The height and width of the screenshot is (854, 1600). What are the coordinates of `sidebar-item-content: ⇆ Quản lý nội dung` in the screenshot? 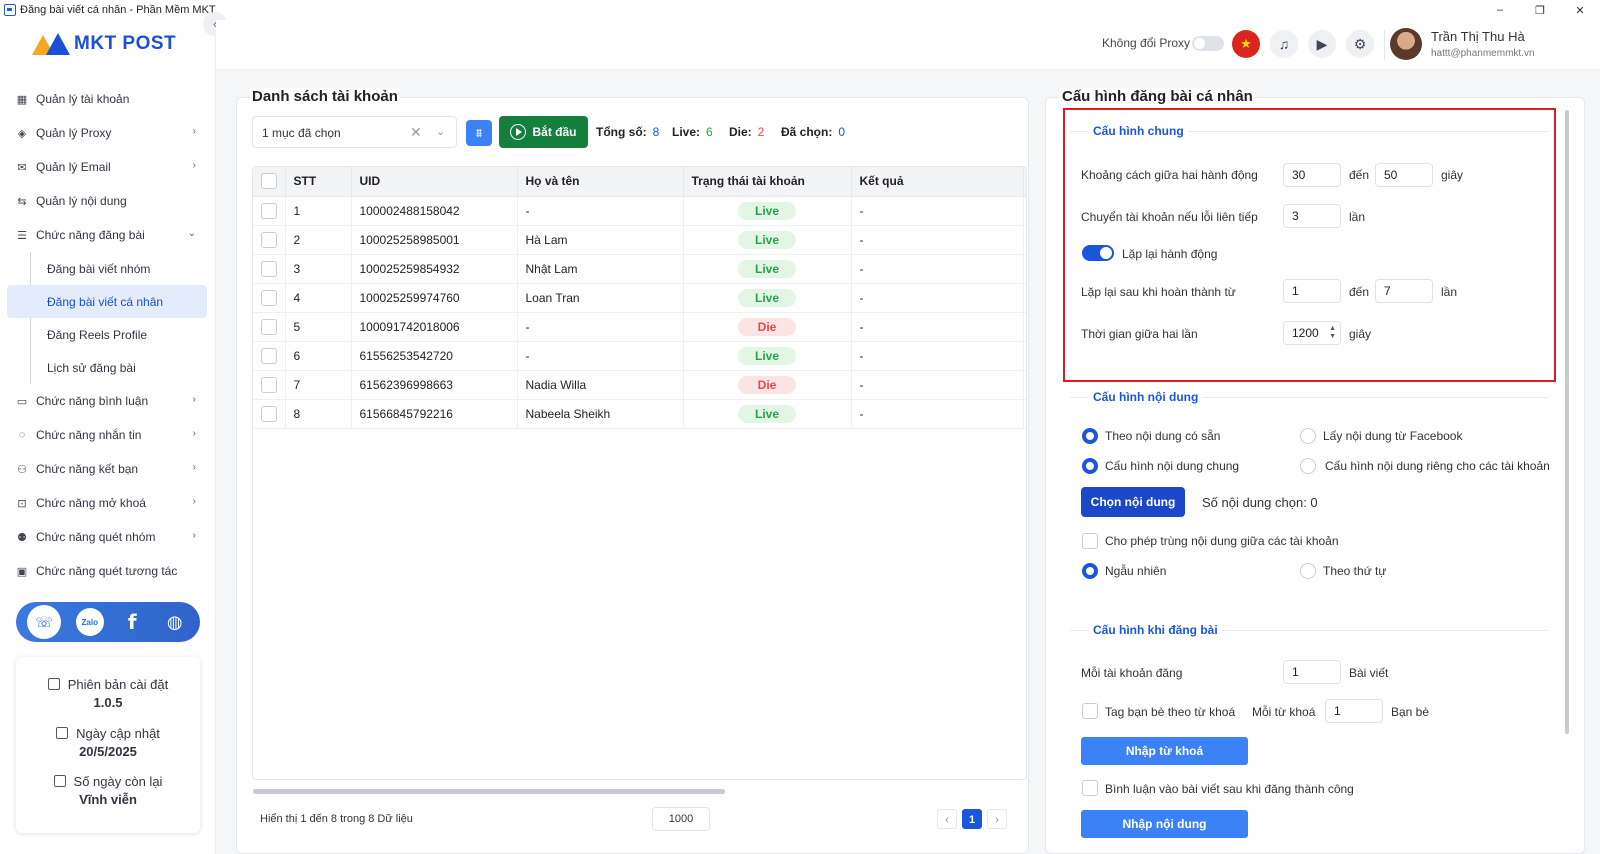 It's located at (108, 201).